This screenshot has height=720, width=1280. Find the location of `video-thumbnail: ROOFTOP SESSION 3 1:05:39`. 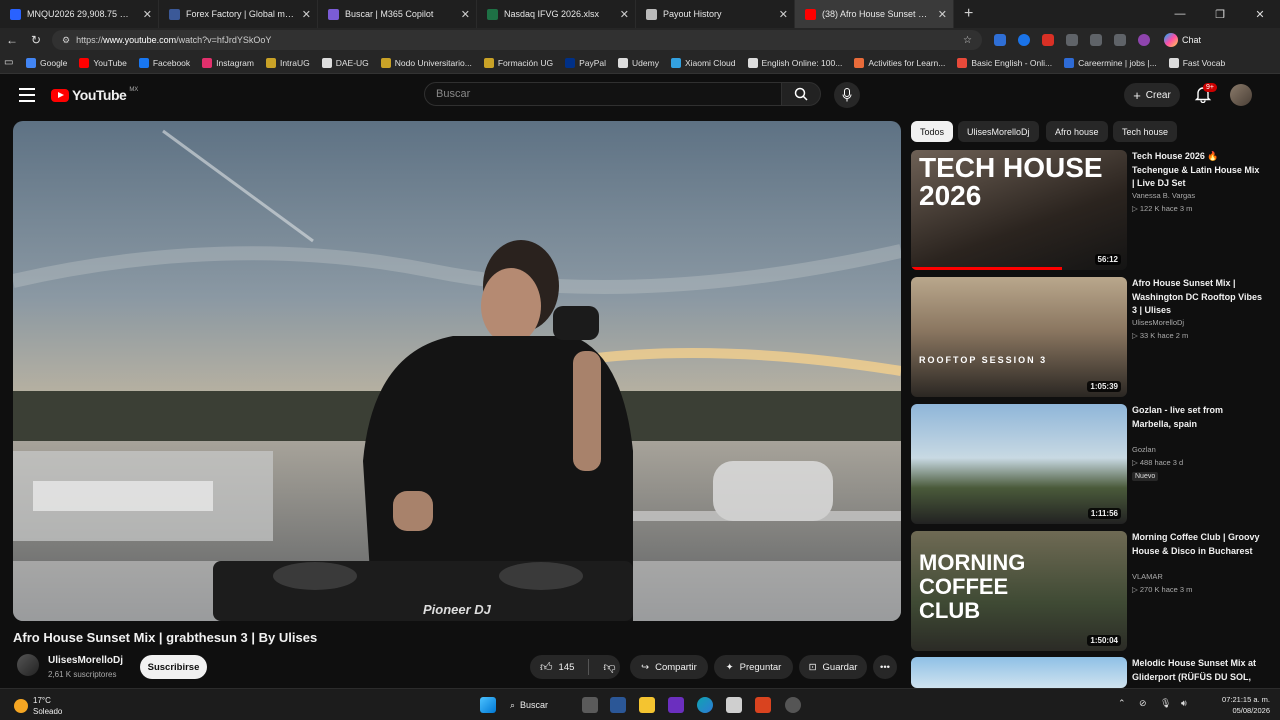

video-thumbnail: ROOFTOP SESSION 3 1:05:39 is located at coordinates (1019, 337).